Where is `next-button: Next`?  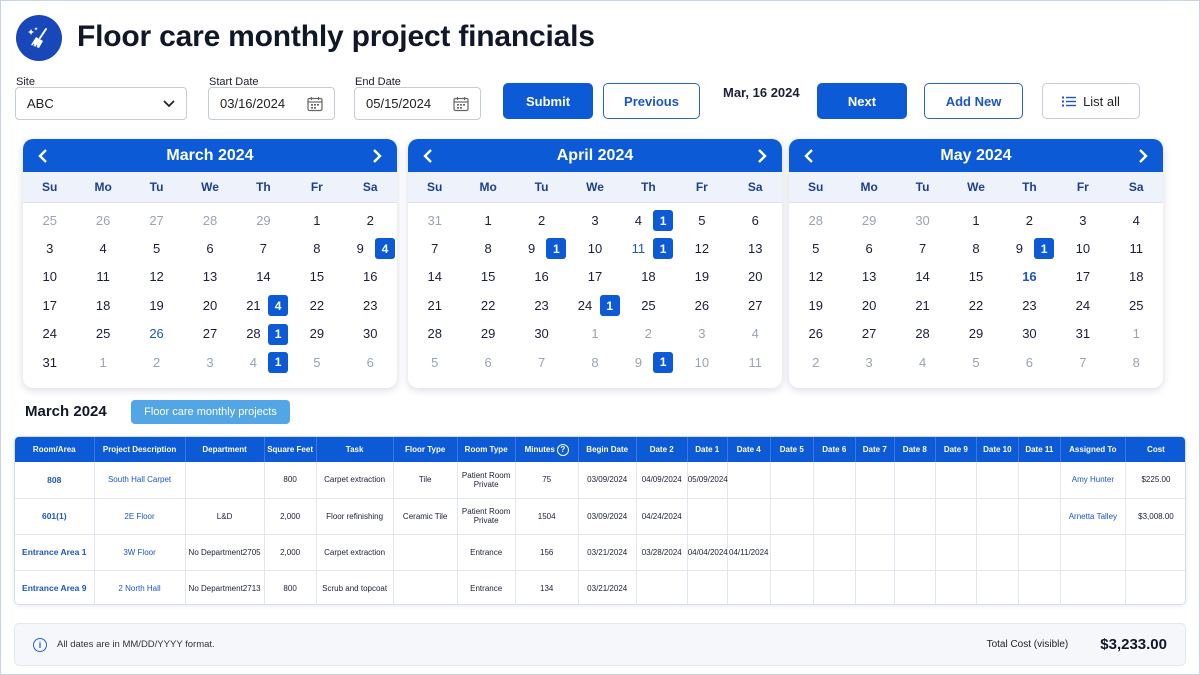 next-button: Next is located at coordinates (862, 101).